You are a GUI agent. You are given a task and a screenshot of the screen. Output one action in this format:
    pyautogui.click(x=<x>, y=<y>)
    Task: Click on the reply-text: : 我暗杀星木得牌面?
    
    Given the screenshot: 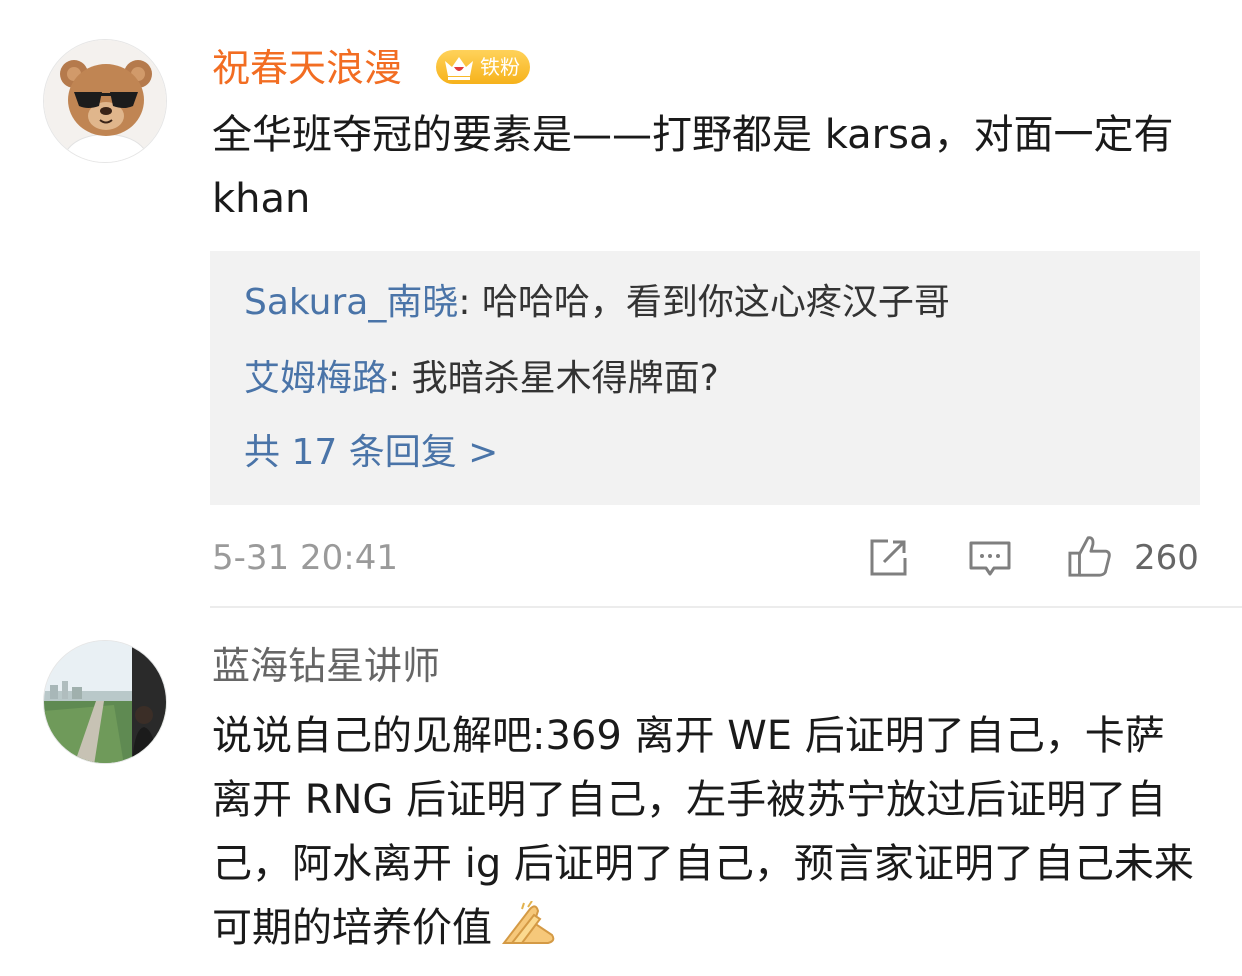 What is the action you would take?
    pyautogui.click(x=553, y=378)
    